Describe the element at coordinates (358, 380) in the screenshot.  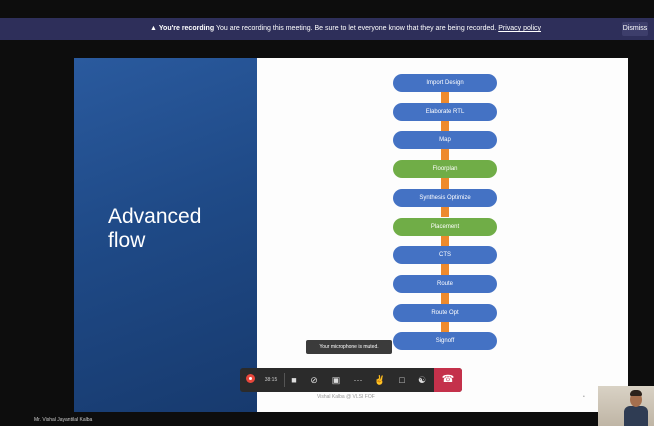
I see `more-icon: ···` at that location.